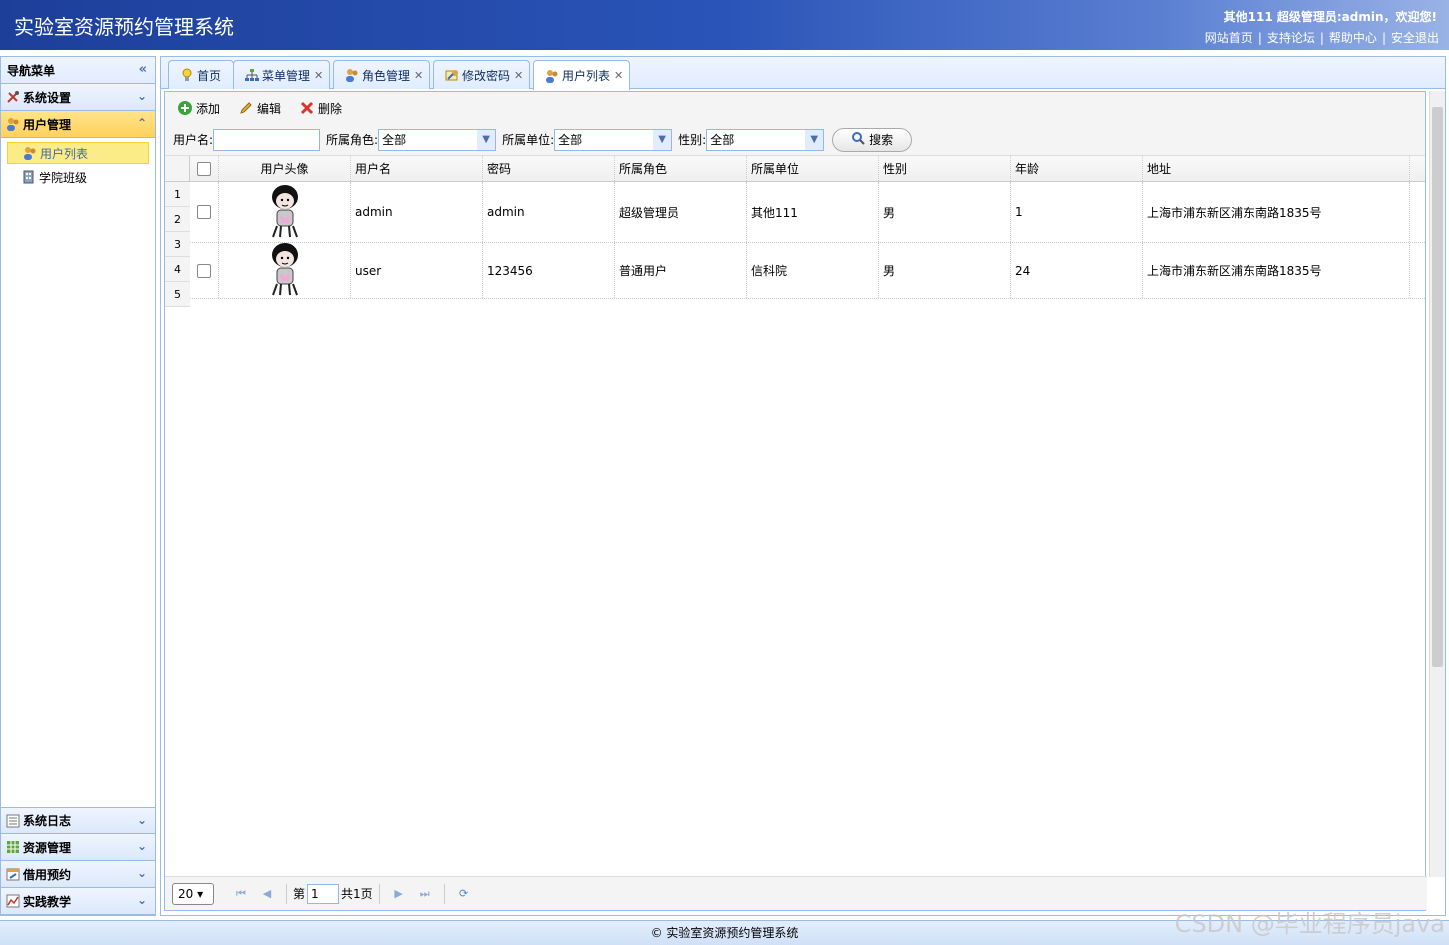 Image resolution: width=1449 pixels, height=945 pixels. Describe the element at coordinates (78, 820) in the screenshot. I see `panel-system-log: 系统日志 ⌄` at that location.